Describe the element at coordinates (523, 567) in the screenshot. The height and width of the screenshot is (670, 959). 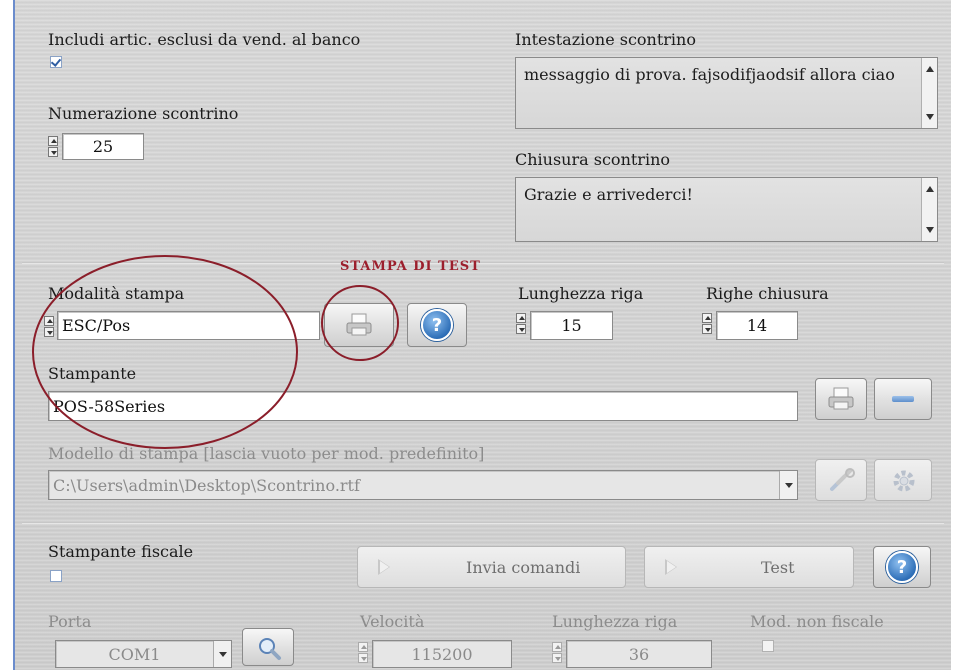
I see `send-commands-label: Invia comandi` at that location.